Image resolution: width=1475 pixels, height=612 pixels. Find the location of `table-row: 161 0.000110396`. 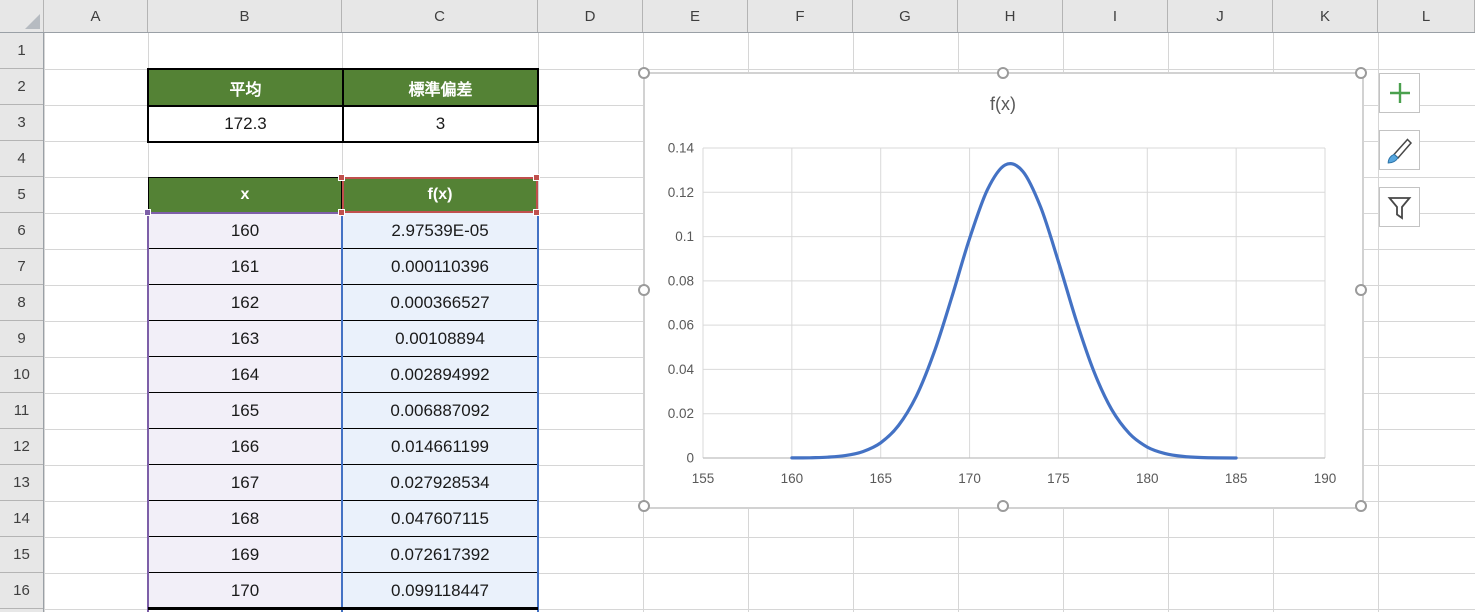

table-row: 161 0.000110396 is located at coordinates (343, 267).